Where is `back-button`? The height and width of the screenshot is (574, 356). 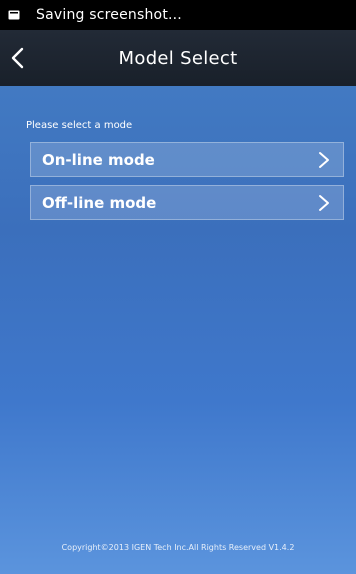 back-button is located at coordinates (29, 58).